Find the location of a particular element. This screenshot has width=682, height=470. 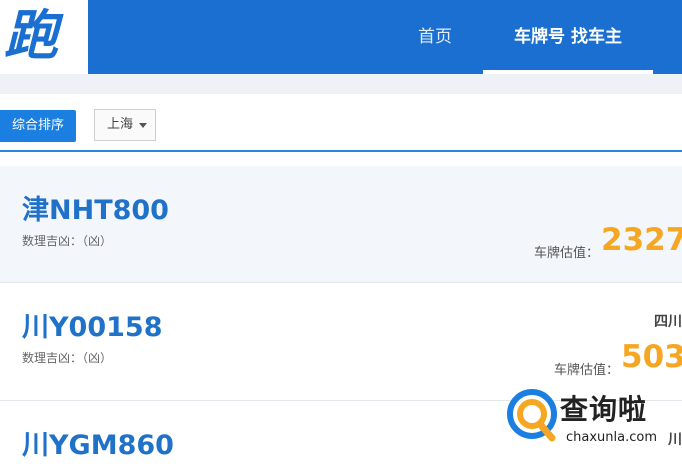

logo: 跑 is located at coordinates (44, 37).